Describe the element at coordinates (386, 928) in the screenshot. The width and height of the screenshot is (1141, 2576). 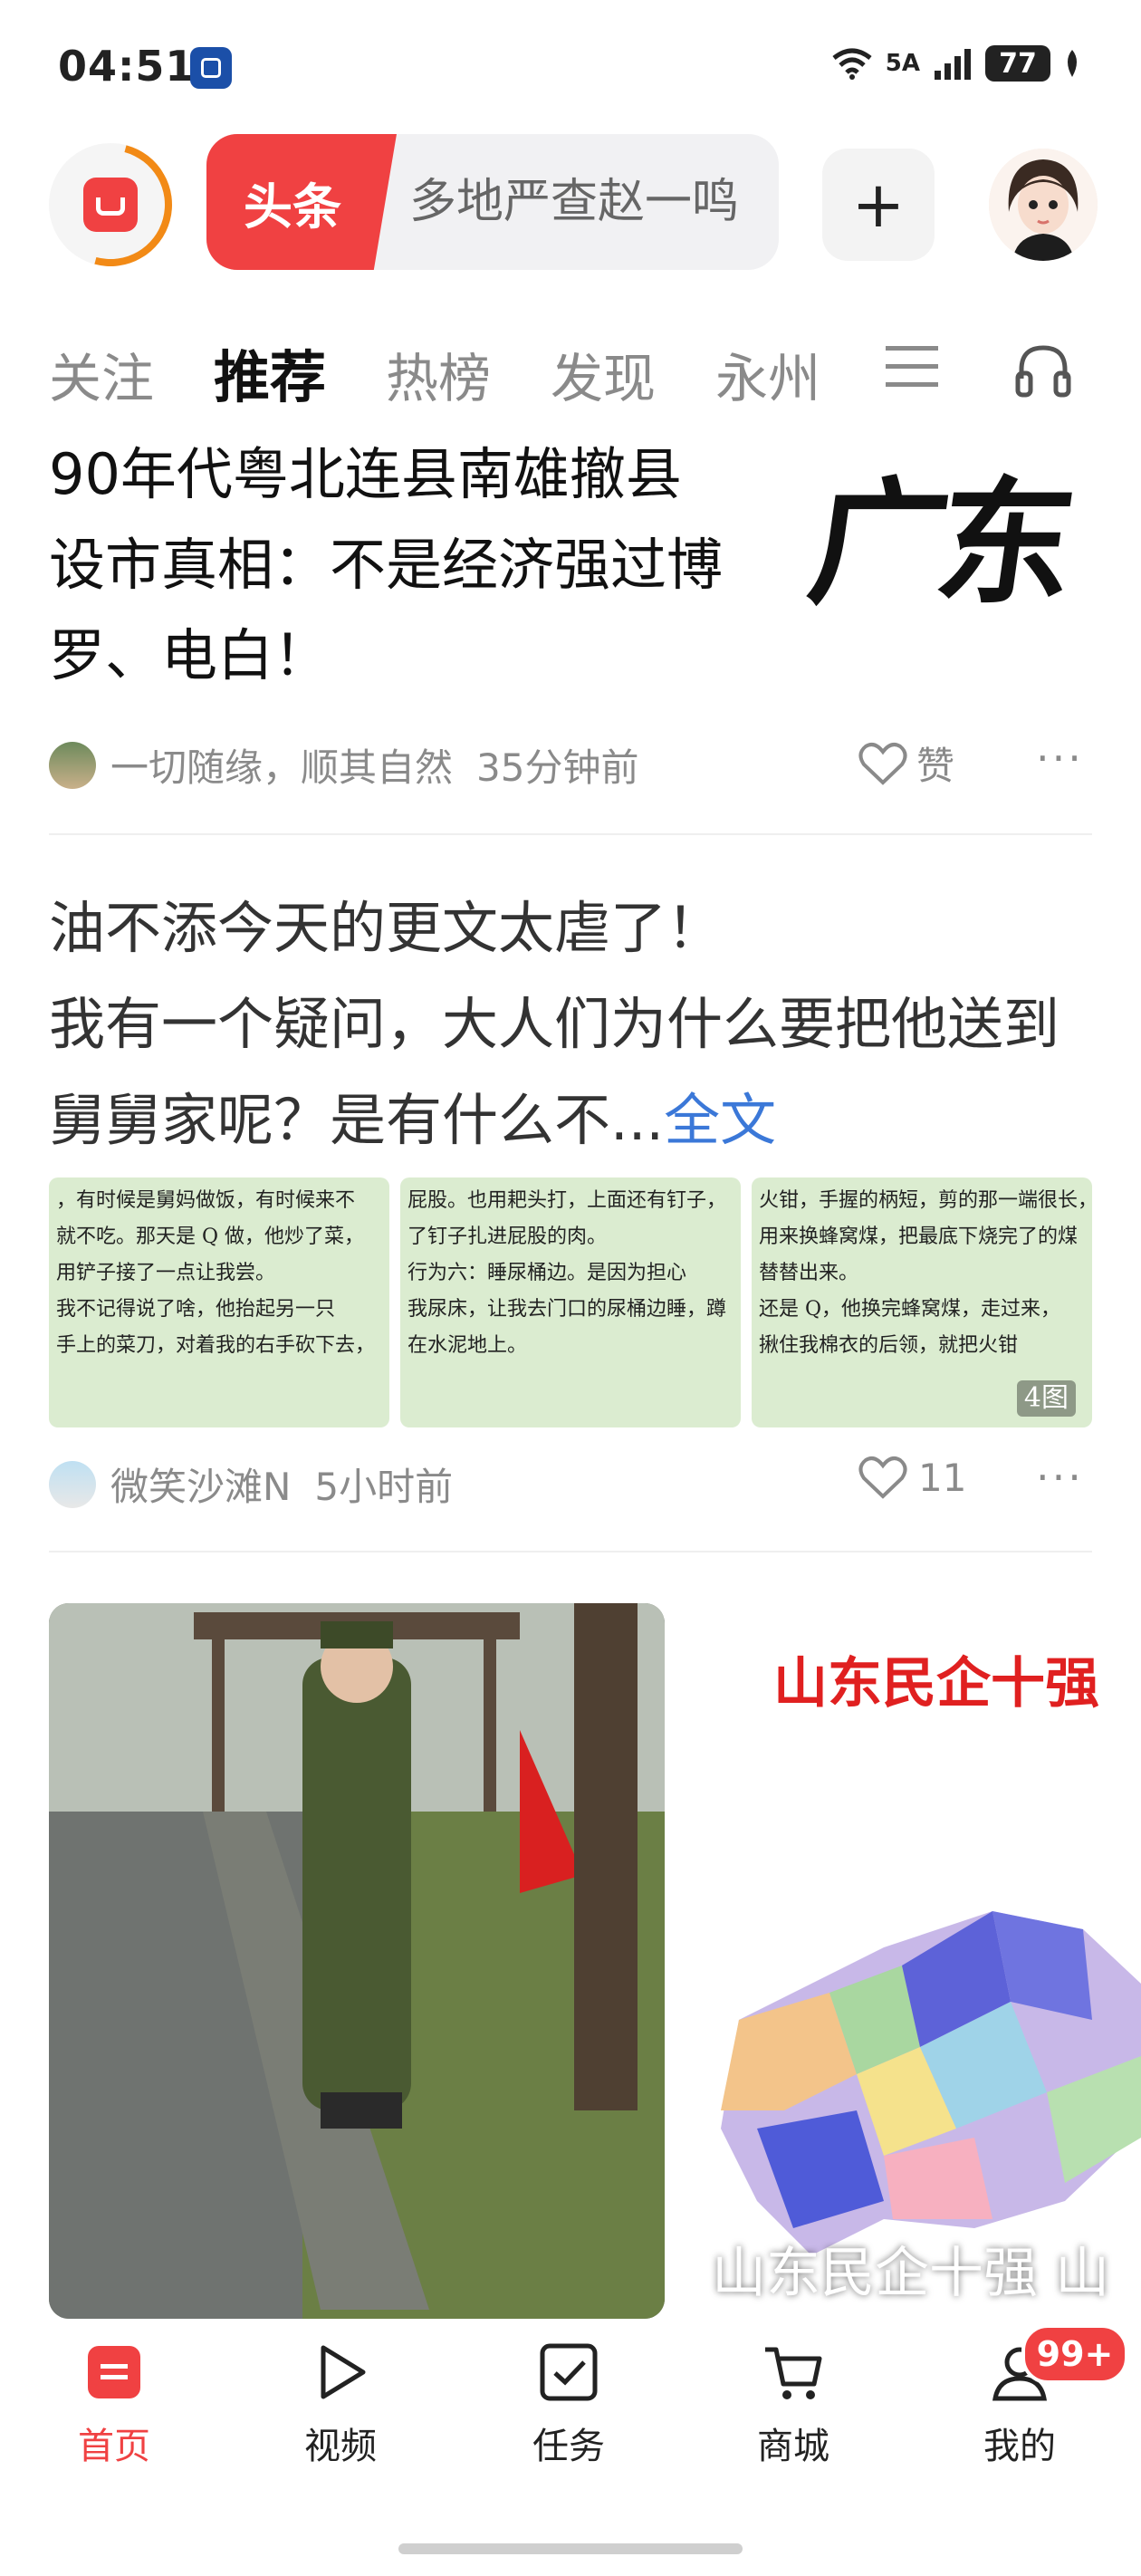
I see `article-title-line1: 油不添今天的更文太虐了！` at that location.